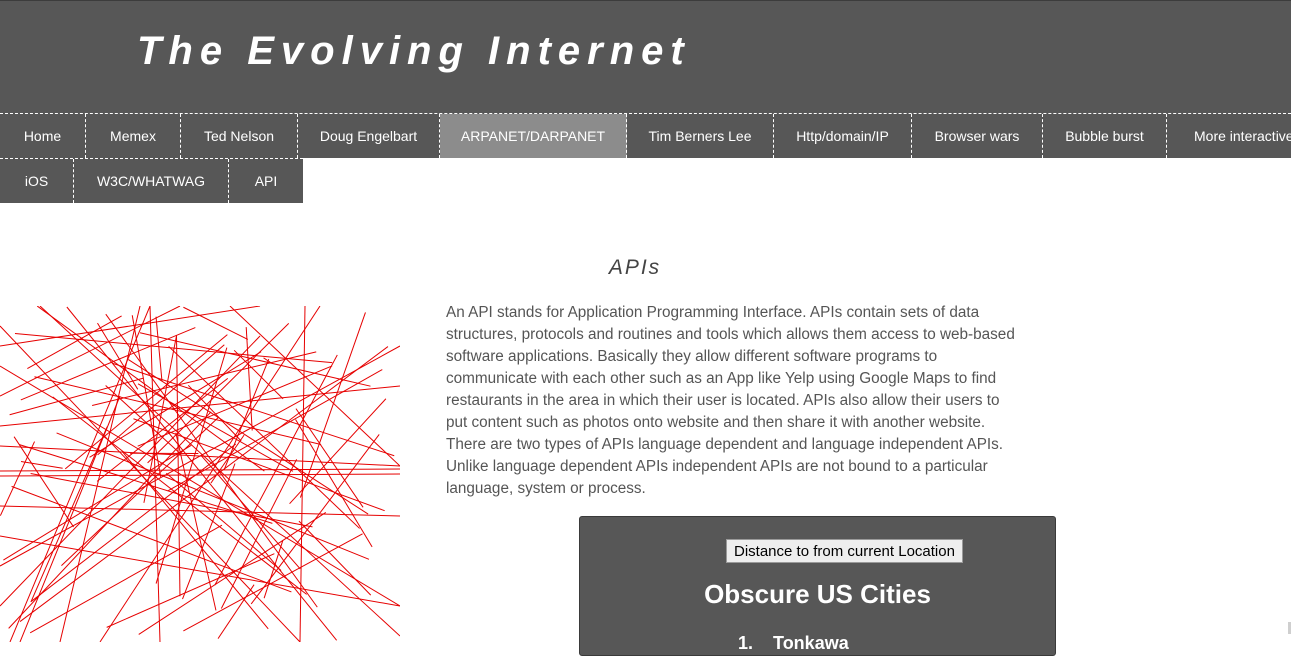 This screenshot has width=1291, height=656. I want to click on nav-item-browser-wars: Browser wars, so click(977, 136).